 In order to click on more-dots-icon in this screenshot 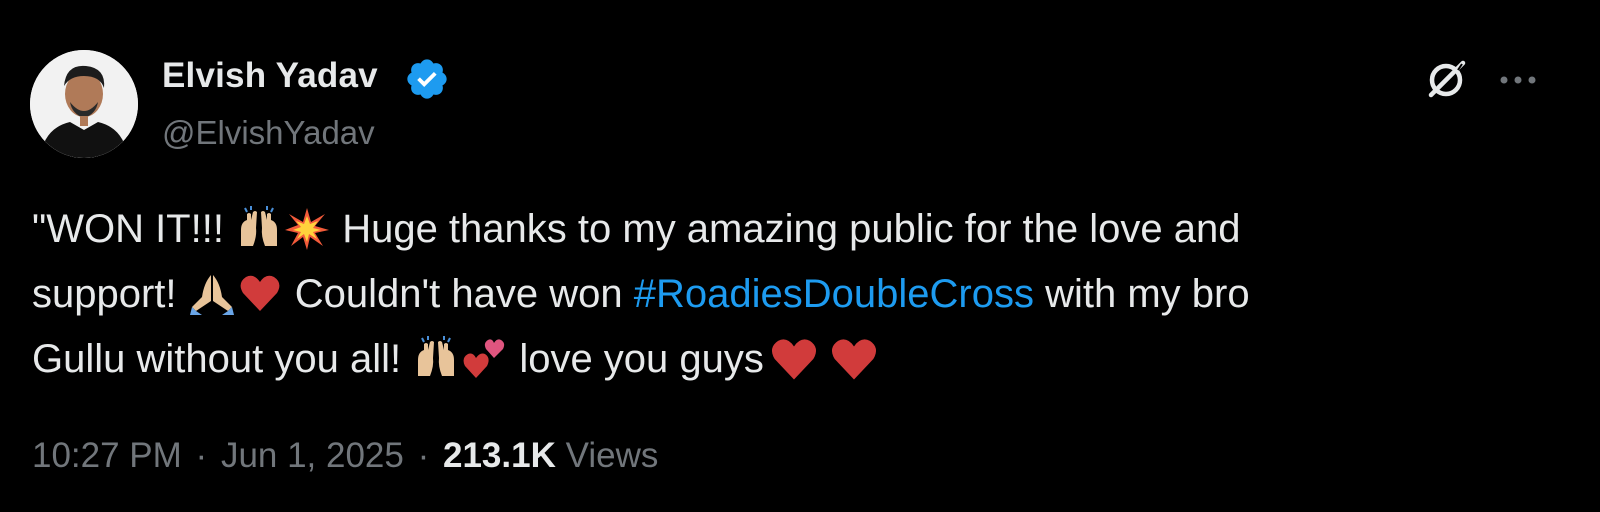, I will do `click(1518, 80)`.